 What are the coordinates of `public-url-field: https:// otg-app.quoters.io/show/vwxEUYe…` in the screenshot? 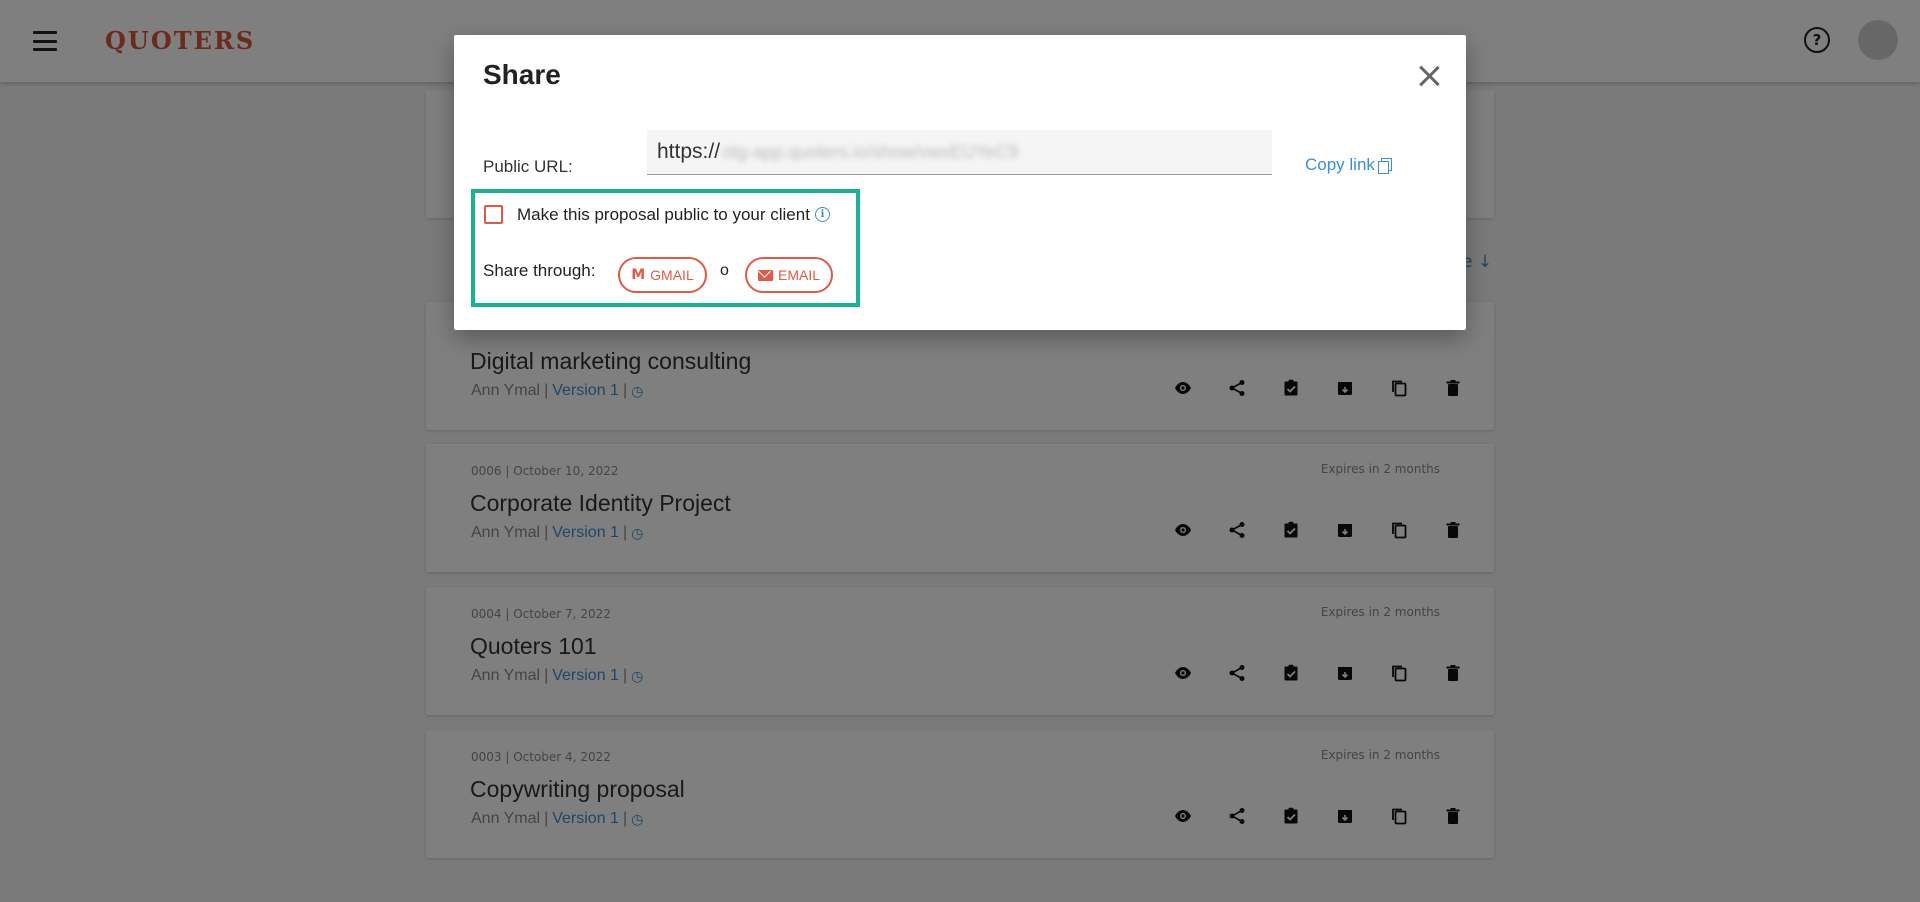 It's located at (959, 152).